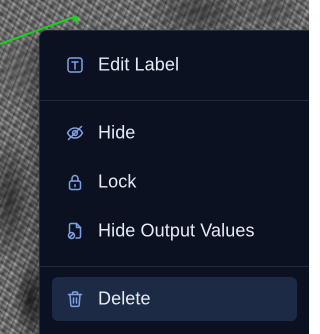 This screenshot has width=320, height=334. Describe the element at coordinates (124, 298) in the screenshot. I see `delete-label: Delete` at that location.